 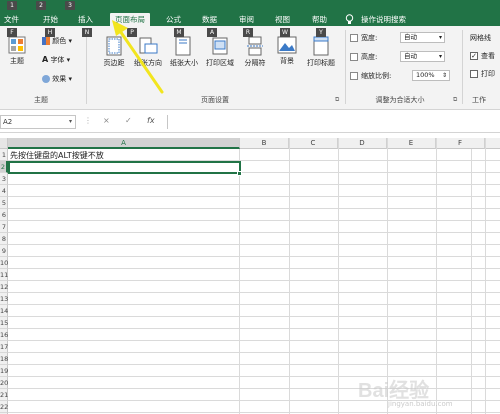 What do you see at coordinates (383, 19) in the screenshot?
I see `tell-me-search: 操作说明搜索` at bounding box center [383, 19].